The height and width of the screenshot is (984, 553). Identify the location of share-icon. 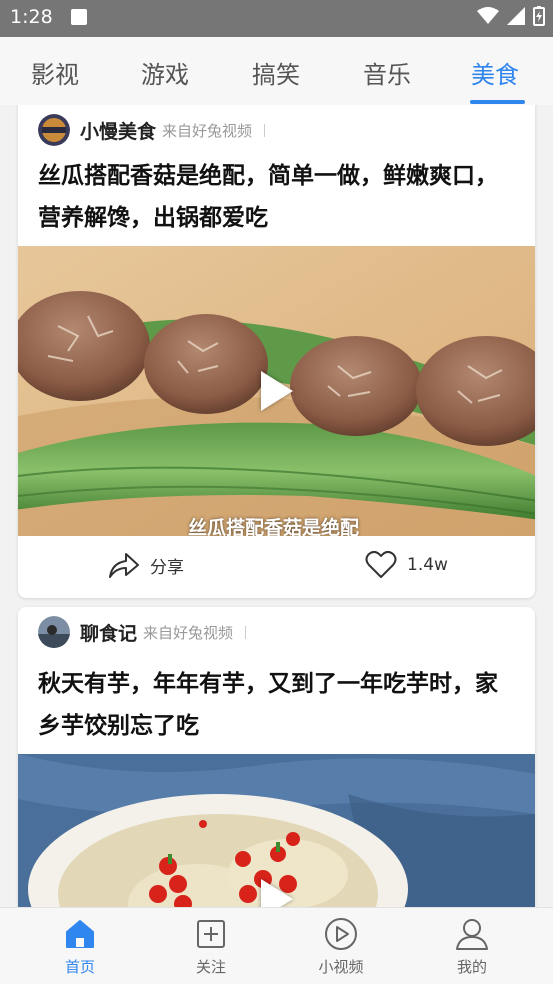
(124, 565).